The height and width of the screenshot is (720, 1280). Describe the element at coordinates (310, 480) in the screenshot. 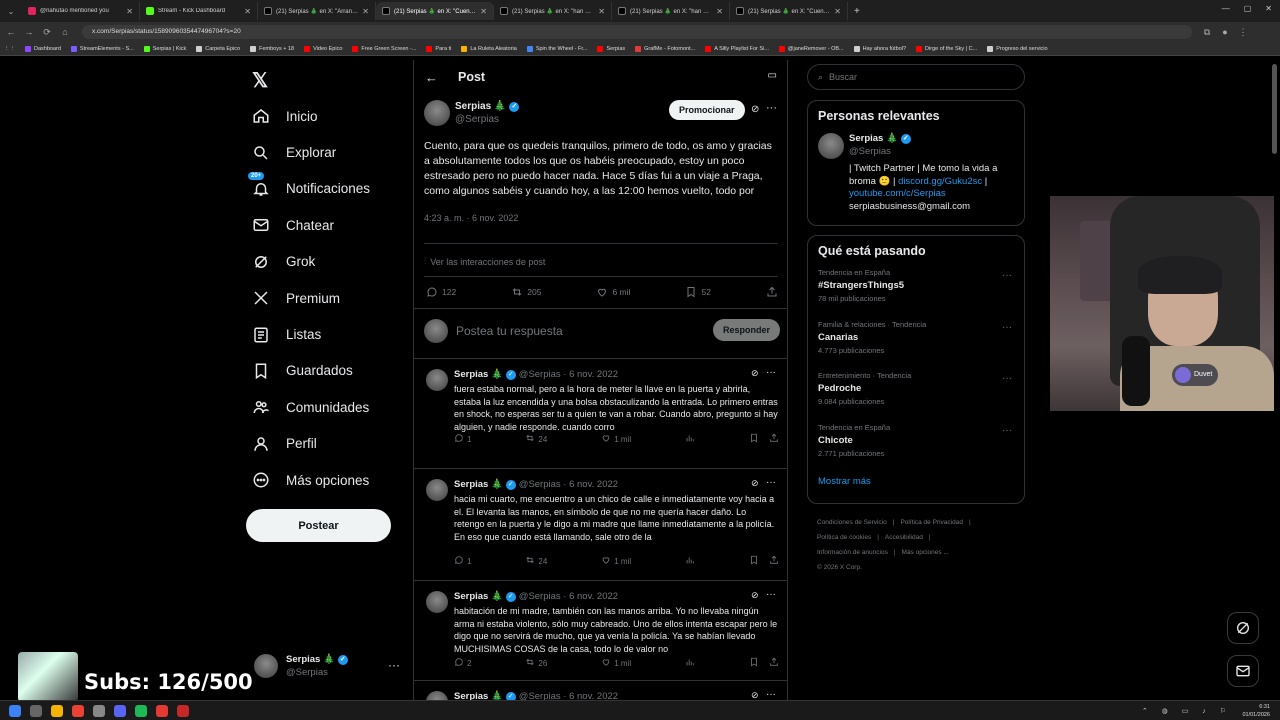

I see `sidebar-item-más-opciones: Más opciones` at that location.